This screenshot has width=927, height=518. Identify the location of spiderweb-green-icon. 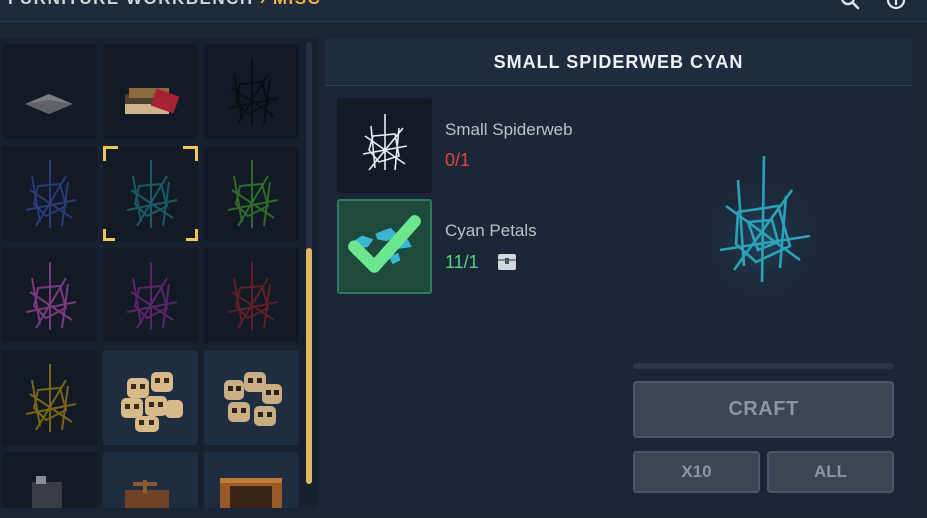
(253, 194).